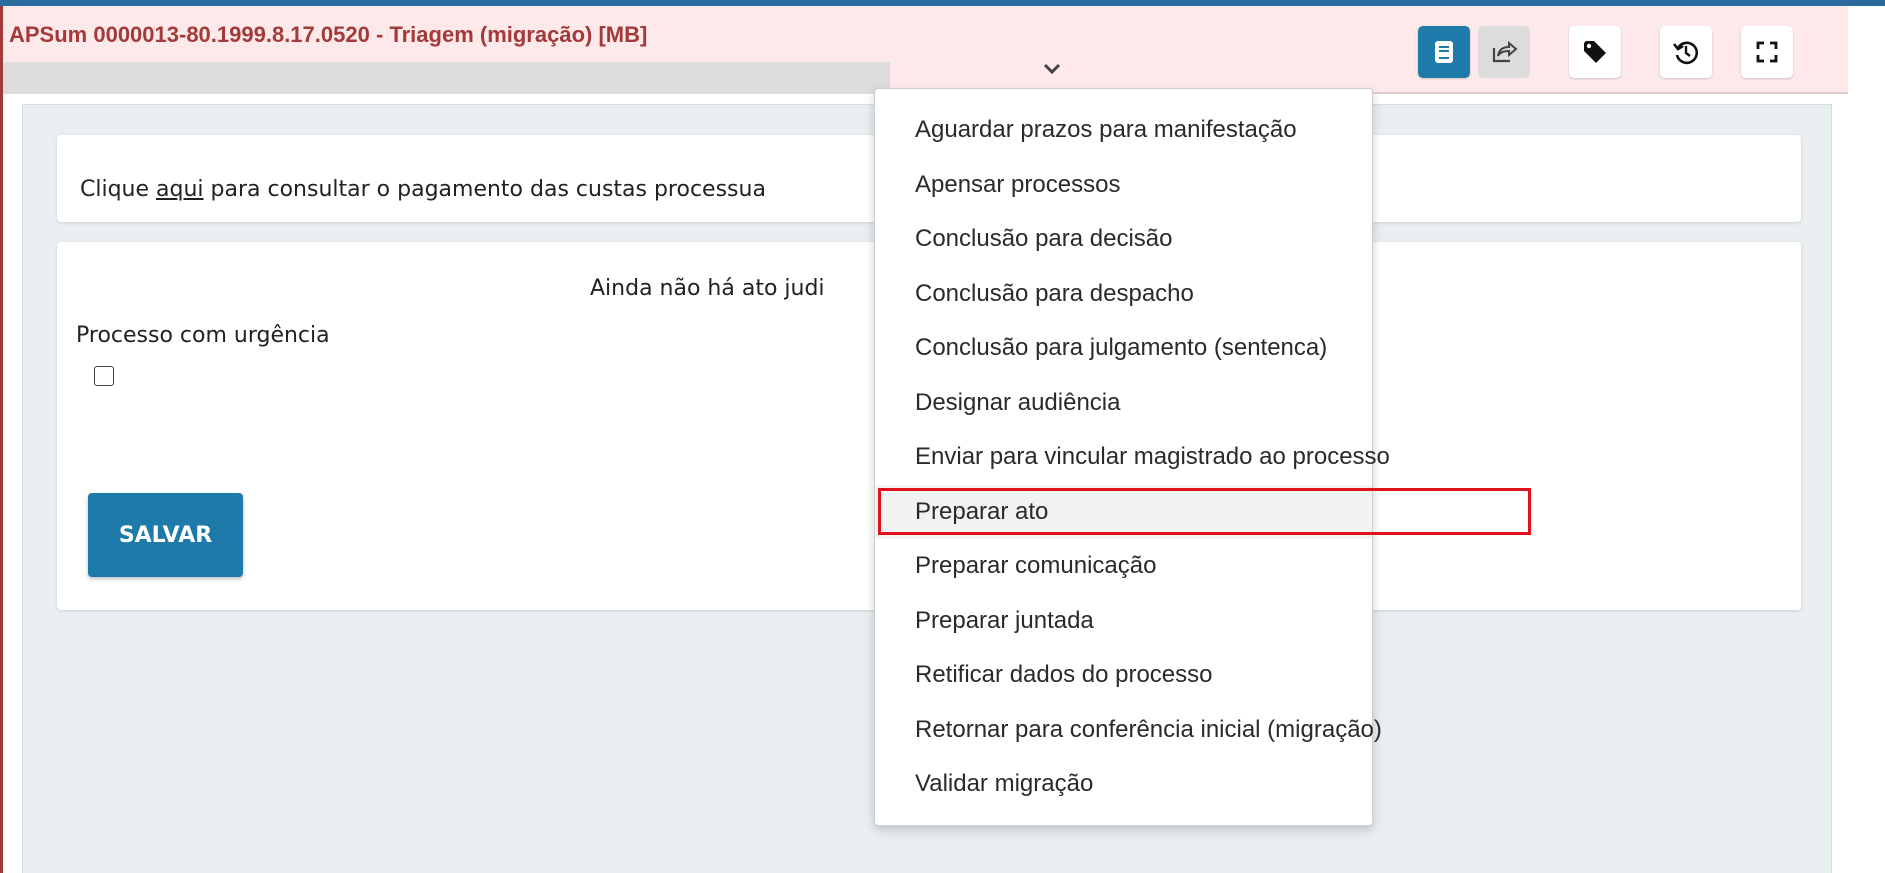 This screenshot has width=1885, height=873. I want to click on tag-button, so click(1595, 52).